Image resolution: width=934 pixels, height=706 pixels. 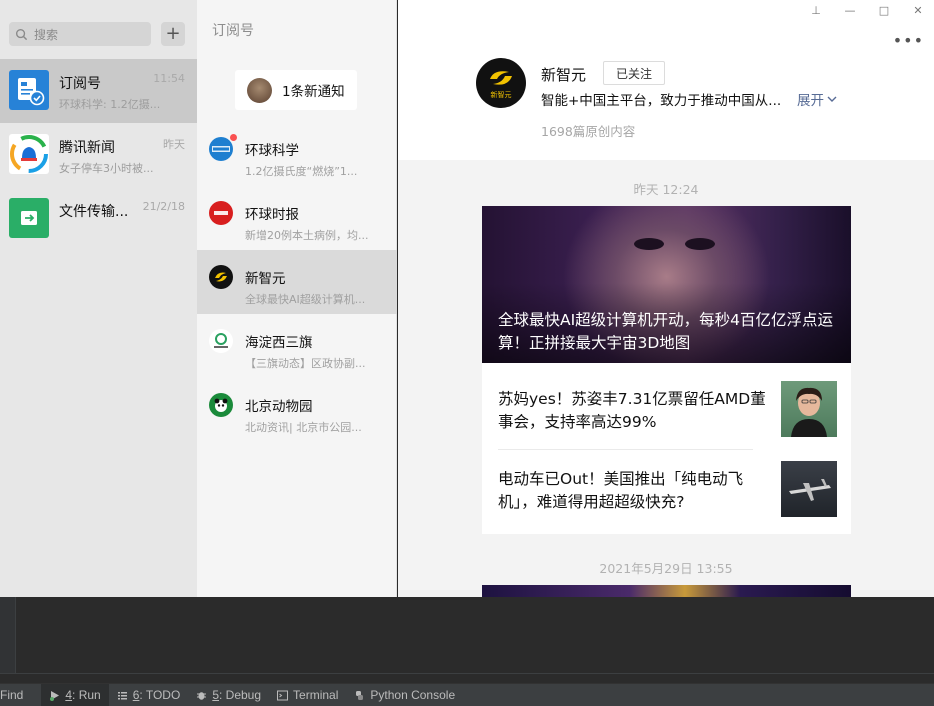 I want to click on notice-avatar, so click(x=259, y=90).